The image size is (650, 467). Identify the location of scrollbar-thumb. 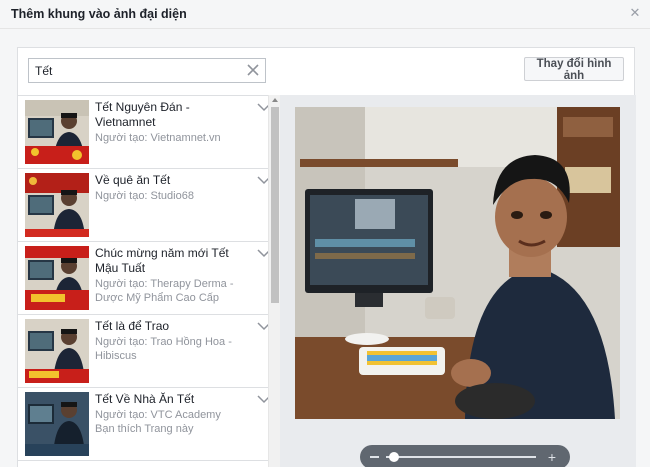
(275, 205).